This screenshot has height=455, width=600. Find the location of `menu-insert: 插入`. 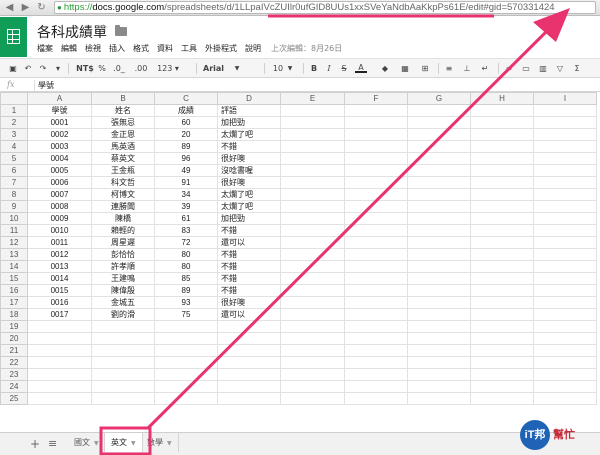

menu-insert: 插入 is located at coordinates (117, 49).